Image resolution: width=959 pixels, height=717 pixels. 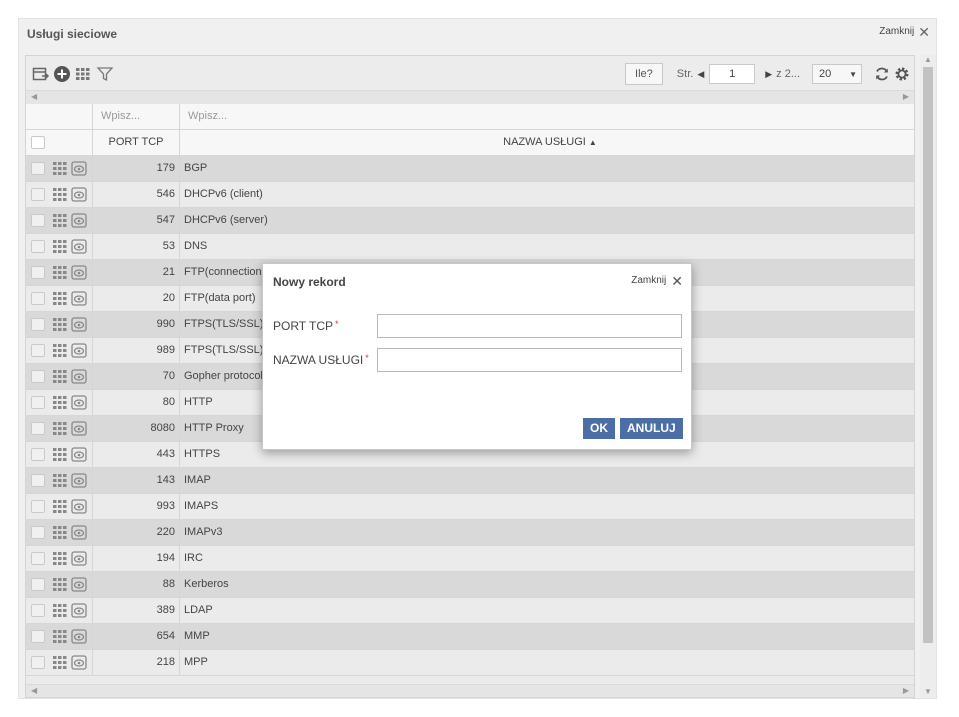 I want to click on table-row: 389 LDAP, so click(x=470, y=611).